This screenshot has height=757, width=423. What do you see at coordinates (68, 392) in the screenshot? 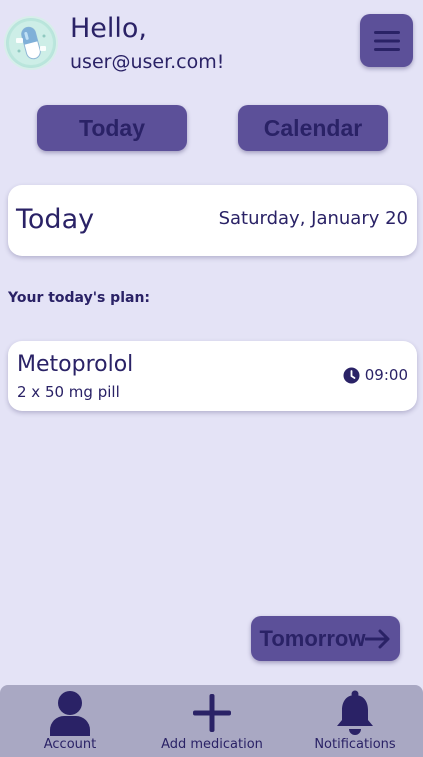
I see `medication-dose: 2 x 50 mg pill` at bounding box center [68, 392].